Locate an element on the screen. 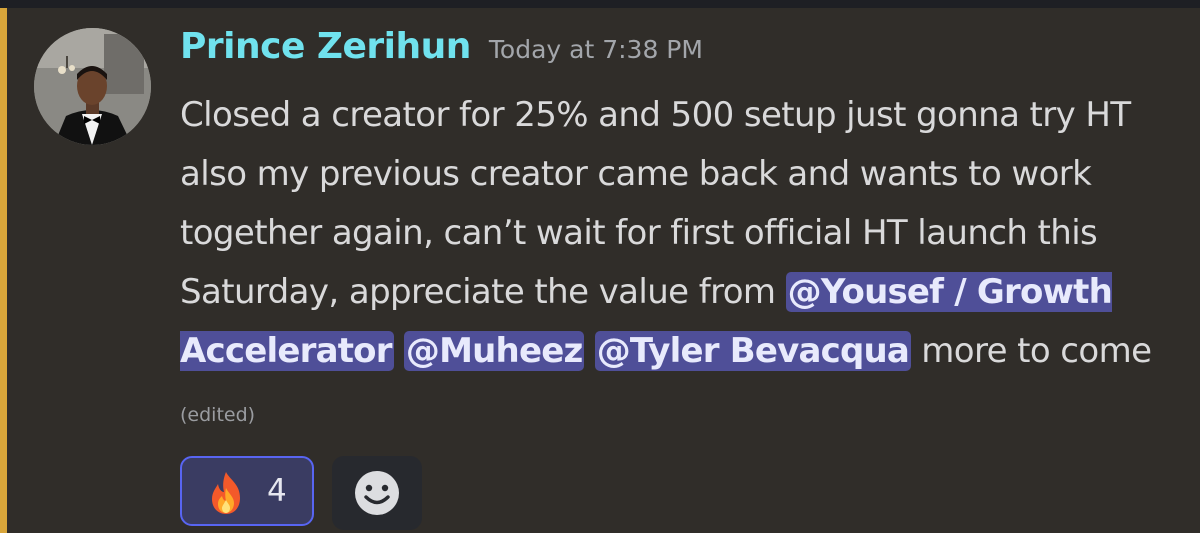 The width and height of the screenshot is (1200, 533). edited-label: (edited) is located at coordinates (218, 415).